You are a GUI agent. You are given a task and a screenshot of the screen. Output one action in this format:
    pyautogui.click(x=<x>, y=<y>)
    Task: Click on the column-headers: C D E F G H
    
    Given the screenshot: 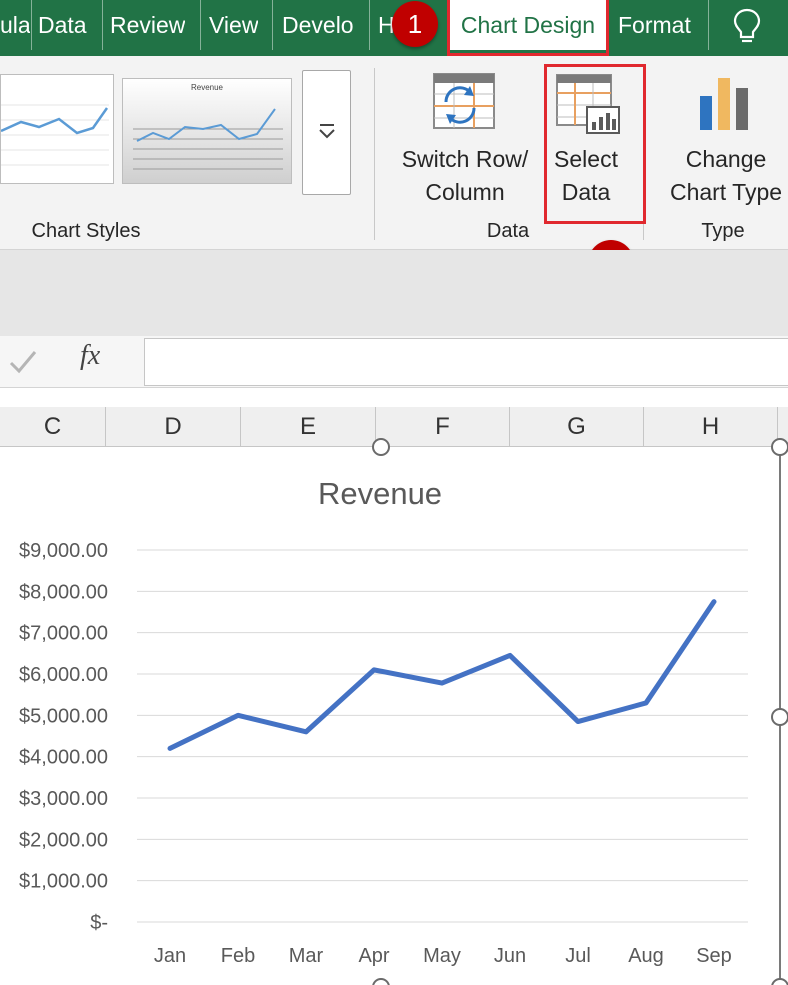 What is the action you would take?
    pyautogui.click(x=394, y=427)
    